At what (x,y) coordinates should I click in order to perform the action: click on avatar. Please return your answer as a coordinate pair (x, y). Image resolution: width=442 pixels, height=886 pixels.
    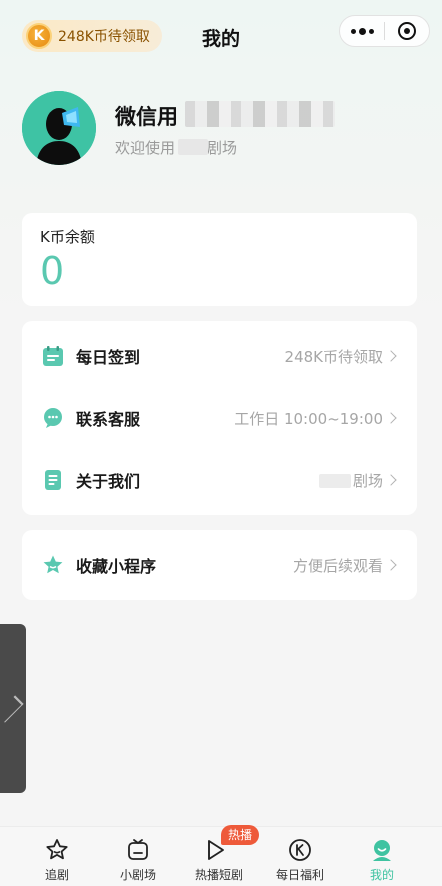
    Looking at the image, I should click on (59, 128).